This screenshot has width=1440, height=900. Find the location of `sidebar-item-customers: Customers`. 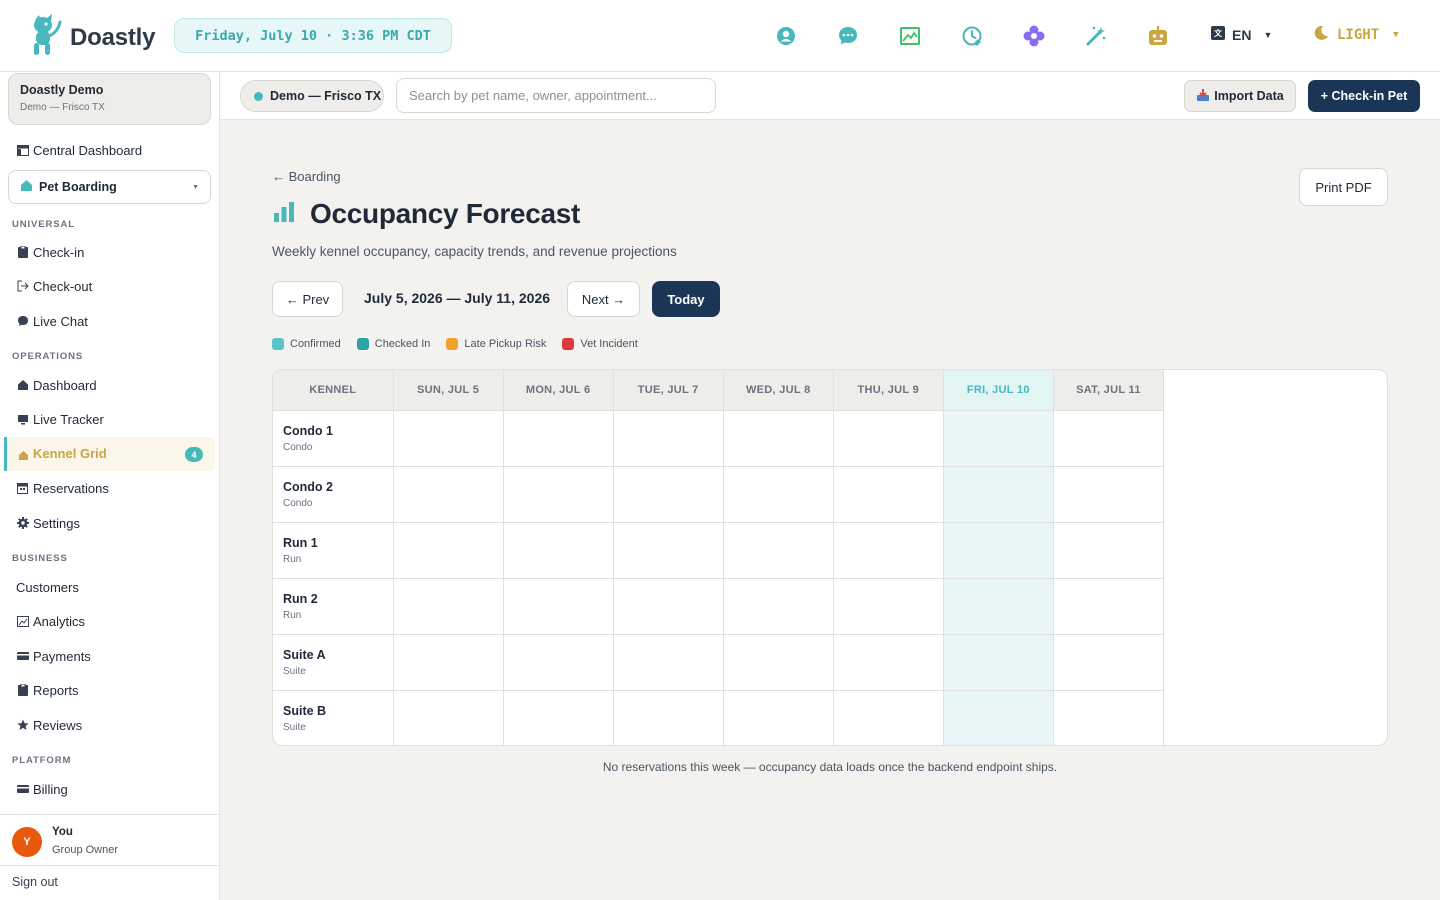

sidebar-item-customers: Customers is located at coordinates (47, 587).